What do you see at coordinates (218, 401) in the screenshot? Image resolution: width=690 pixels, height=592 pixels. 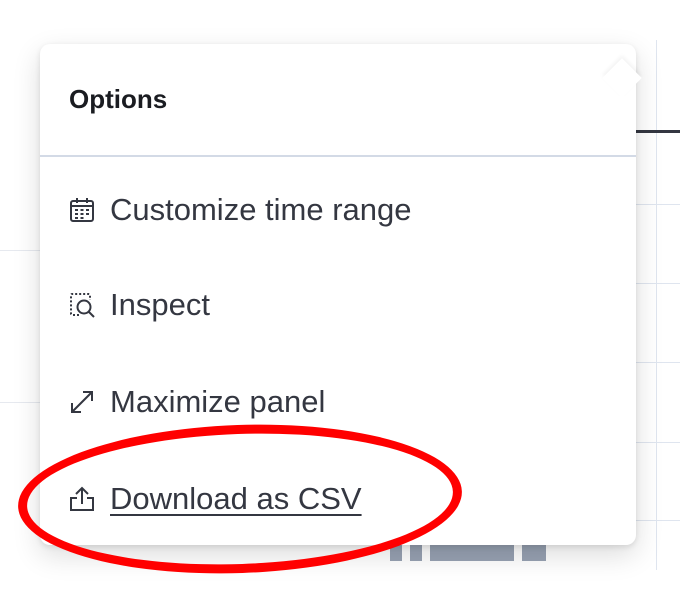 I see `menu-item-label: Maximize panel` at bounding box center [218, 401].